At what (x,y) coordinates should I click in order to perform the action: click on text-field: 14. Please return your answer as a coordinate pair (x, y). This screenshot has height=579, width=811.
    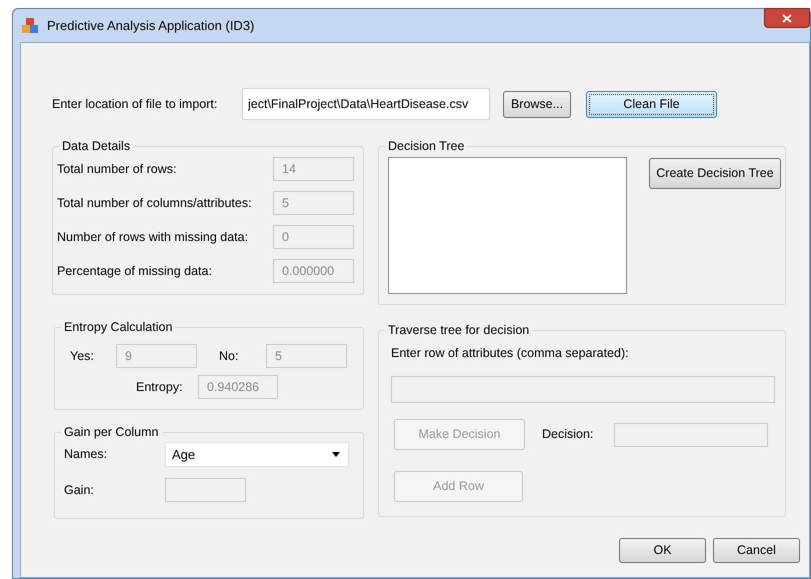
    Looking at the image, I should click on (313, 169).